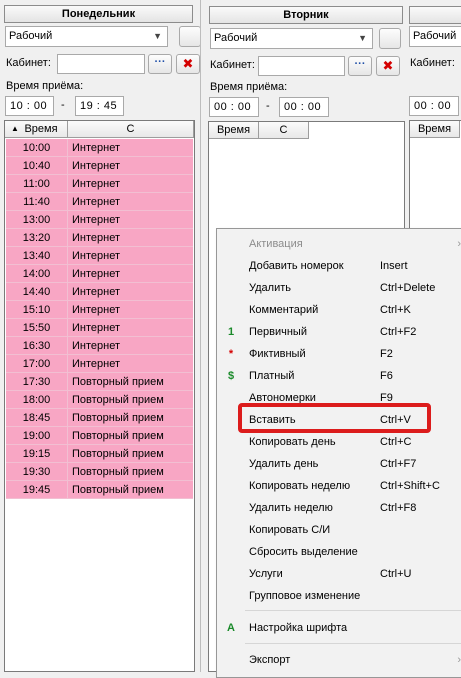 The width and height of the screenshot is (461, 678). I want to click on menu-item: Удалить день Ctrl+F7, so click(339, 464).